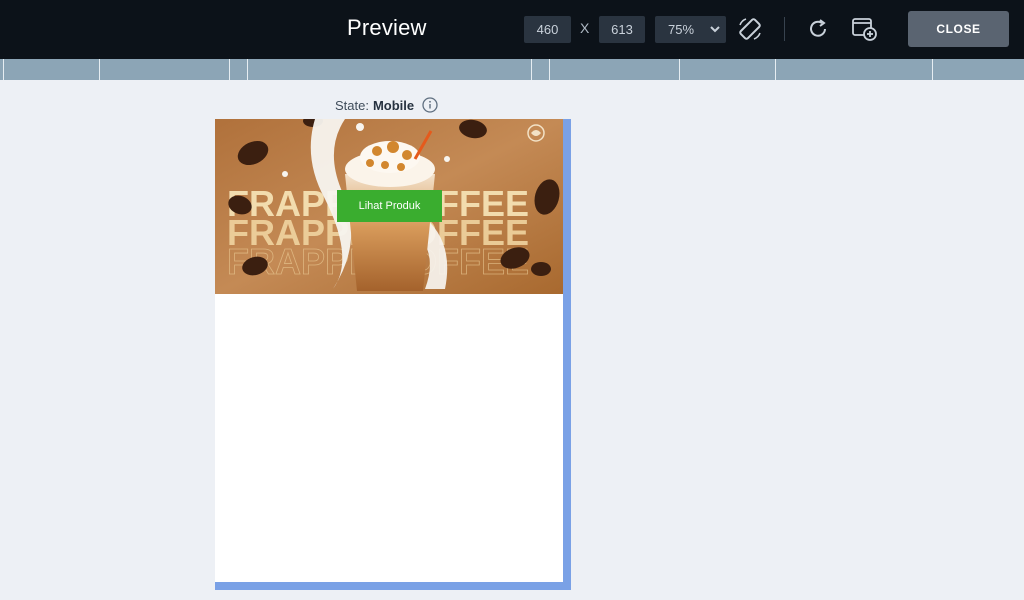  What do you see at coordinates (547, 29) in the screenshot?
I see `width-input: 460` at bounding box center [547, 29].